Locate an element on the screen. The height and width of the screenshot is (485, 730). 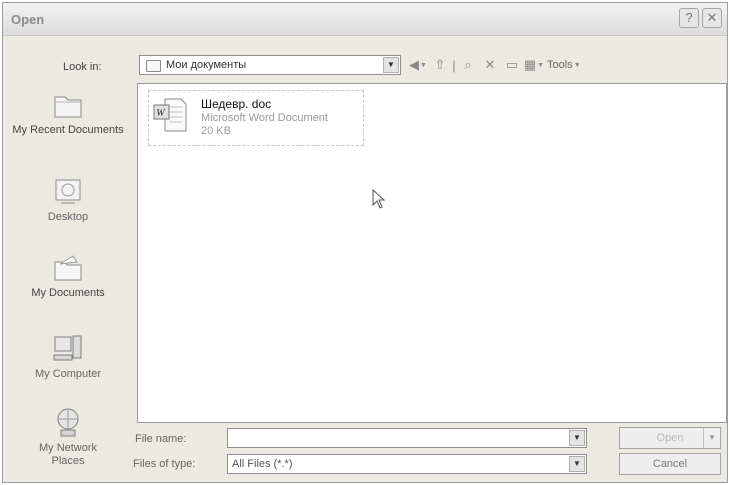
place-my-documents: My Documents is located at coordinates (68, 275).